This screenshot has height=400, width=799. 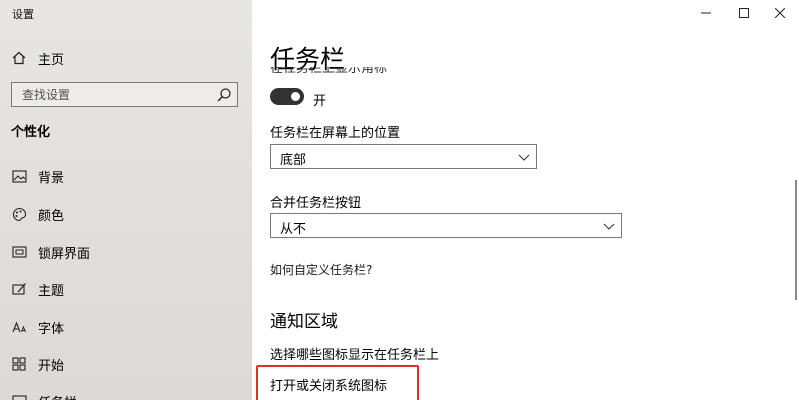 I want to click on sidebar-item-start: 开始, so click(x=126, y=364).